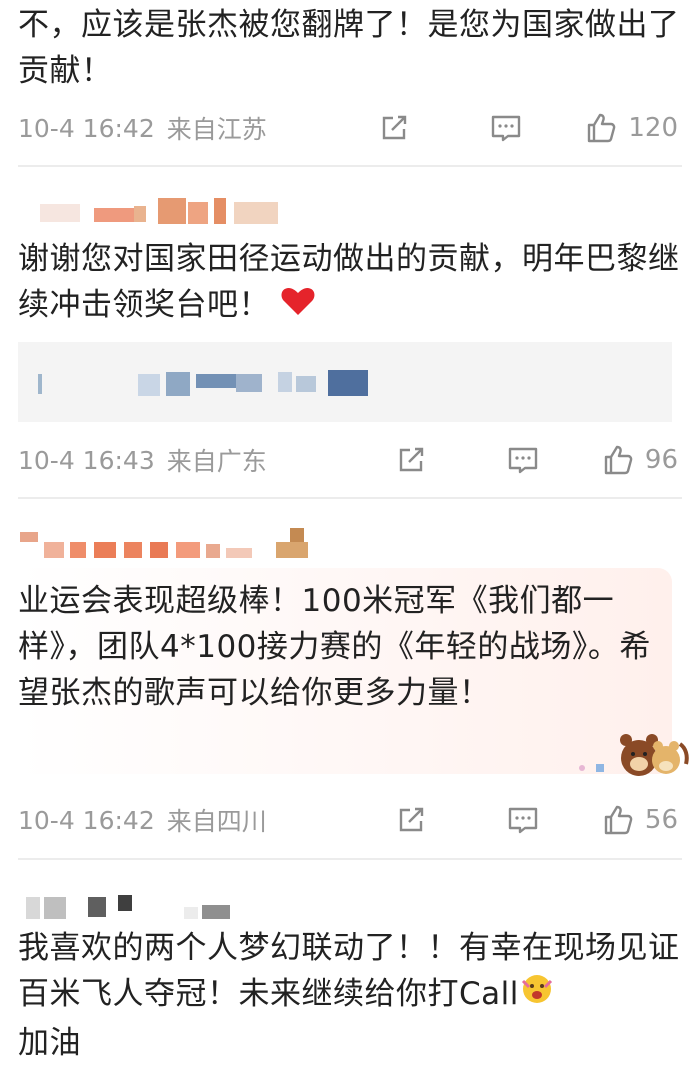 Image resolution: width=700 pixels, height=1066 pixels. I want to click on comment-meta: 10-4 16:42 来自四川, so click(142, 820).